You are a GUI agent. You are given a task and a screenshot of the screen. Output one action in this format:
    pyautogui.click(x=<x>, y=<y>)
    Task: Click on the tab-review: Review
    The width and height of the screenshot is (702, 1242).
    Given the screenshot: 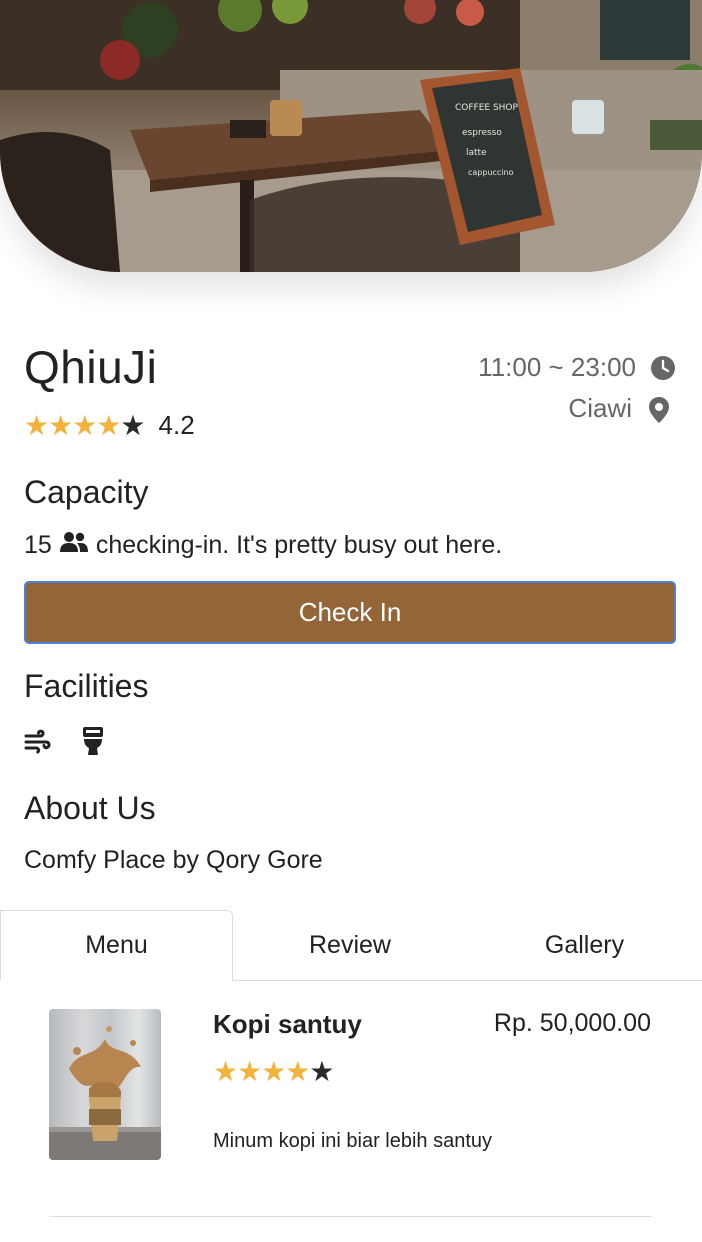 What is the action you would take?
    pyautogui.click(x=350, y=945)
    